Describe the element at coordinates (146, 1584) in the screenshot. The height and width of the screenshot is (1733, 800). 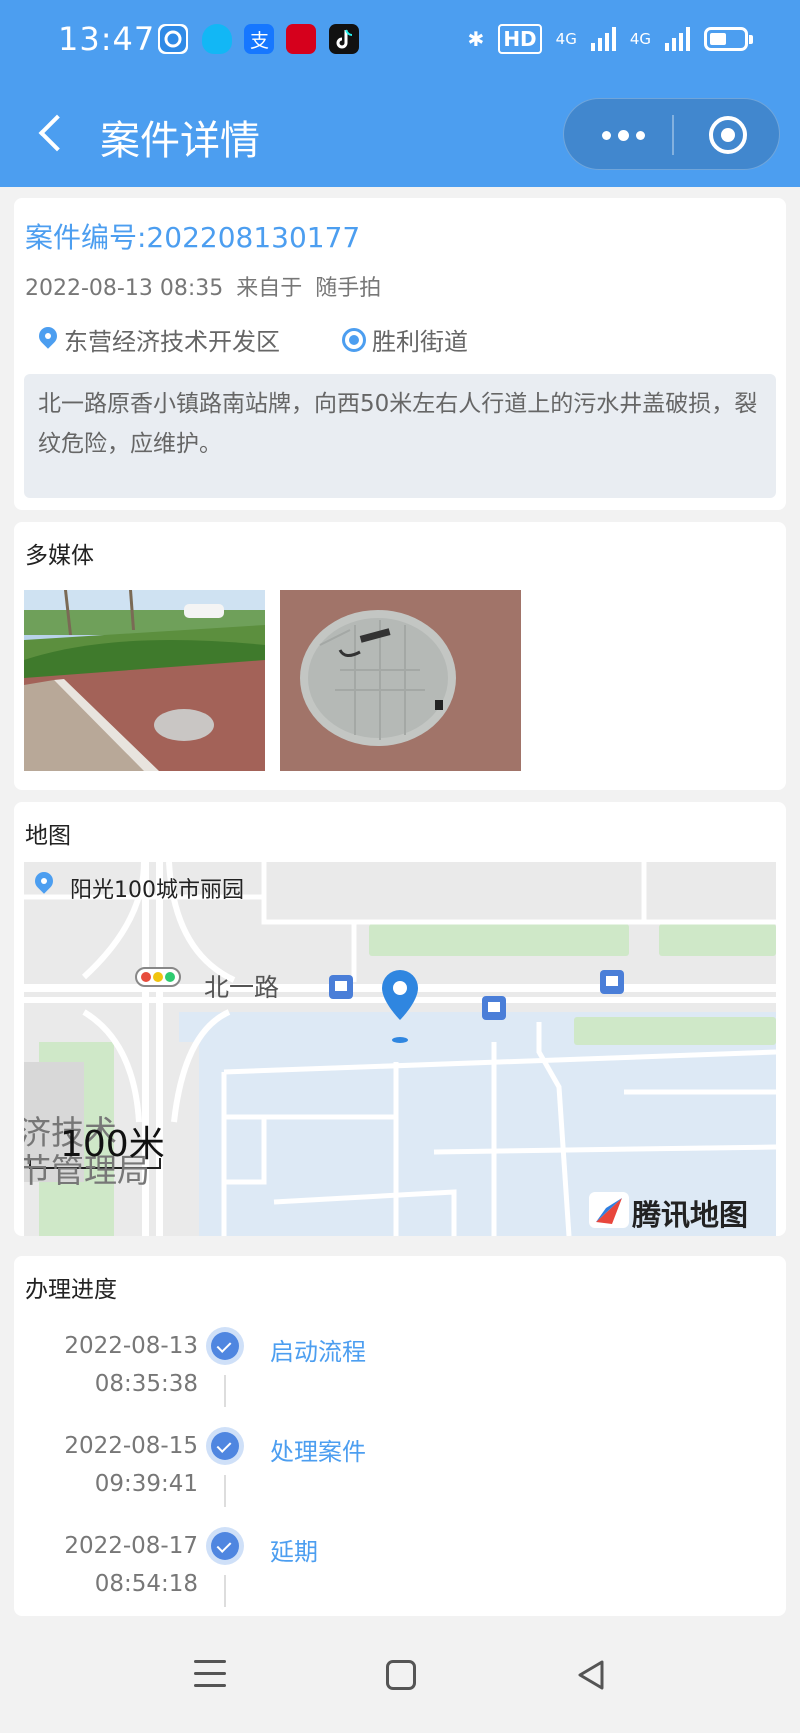
I see `step-3-time: 08:54:18` at that location.